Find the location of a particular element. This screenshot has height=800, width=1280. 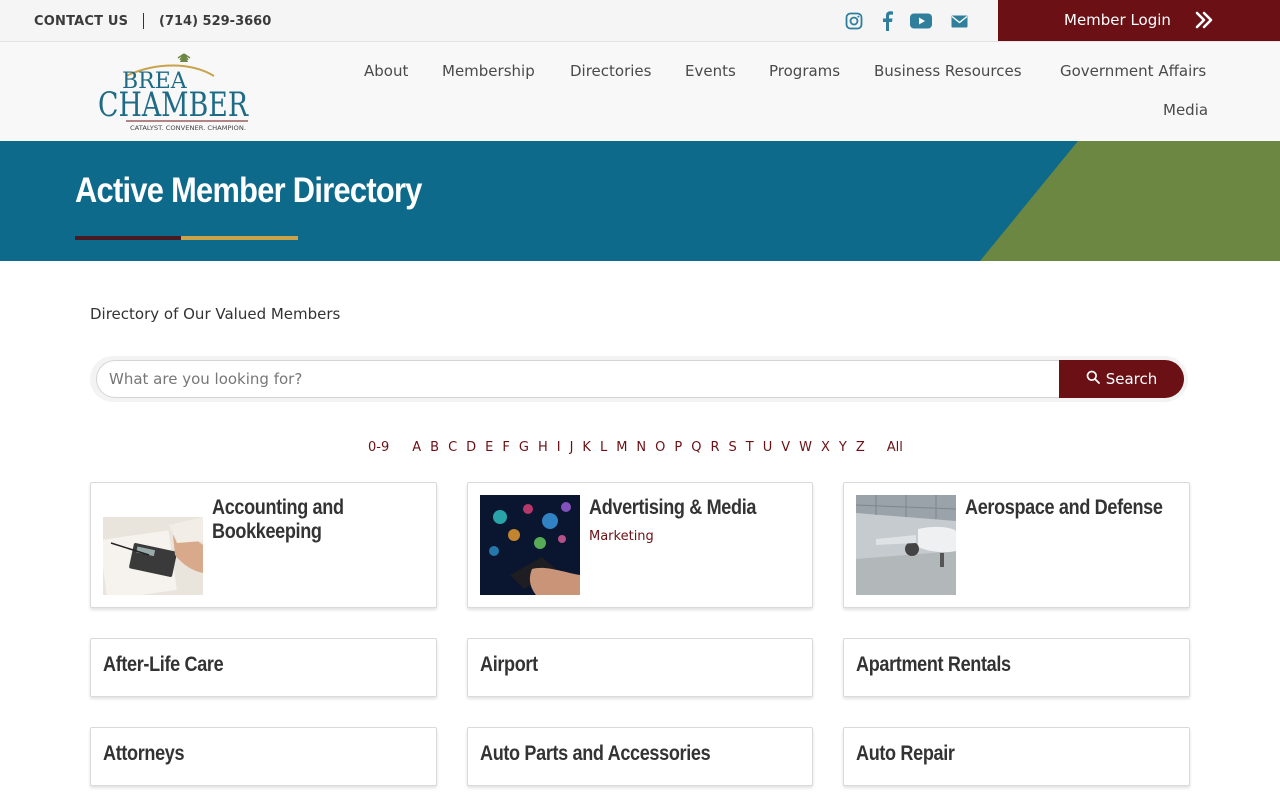

alpha-link-all: All is located at coordinates (895, 447).